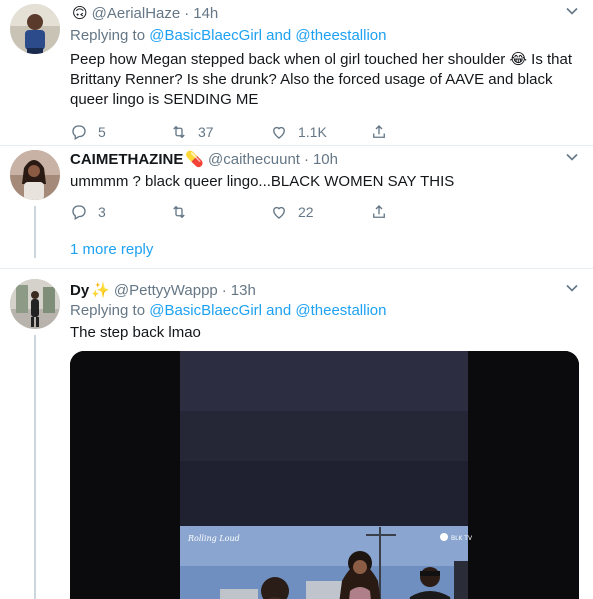  Describe the element at coordinates (444, 537) in the screenshot. I see `video-logo-icon` at that location.